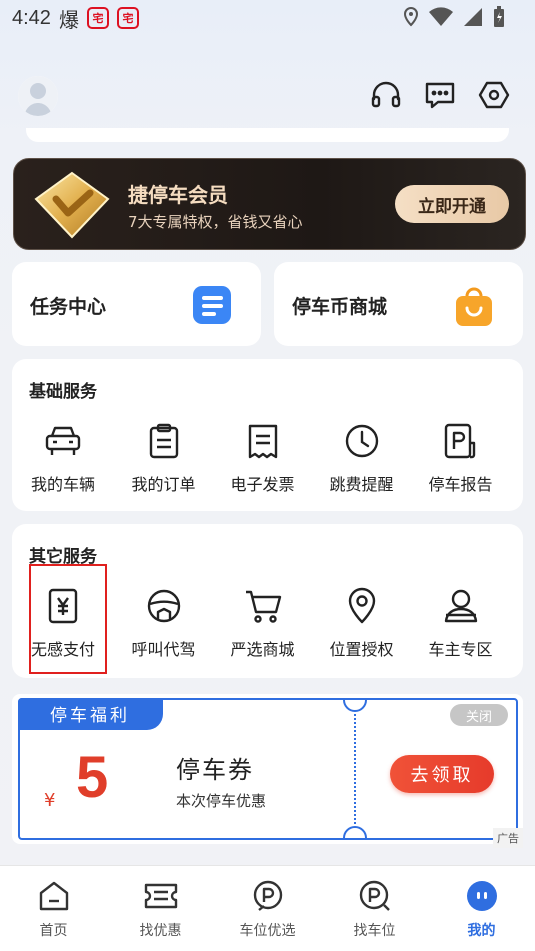 The image size is (535, 951). Describe the element at coordinates (90, 713) in the screenshot. I see `coupon-tag: 停车福利` at that location.